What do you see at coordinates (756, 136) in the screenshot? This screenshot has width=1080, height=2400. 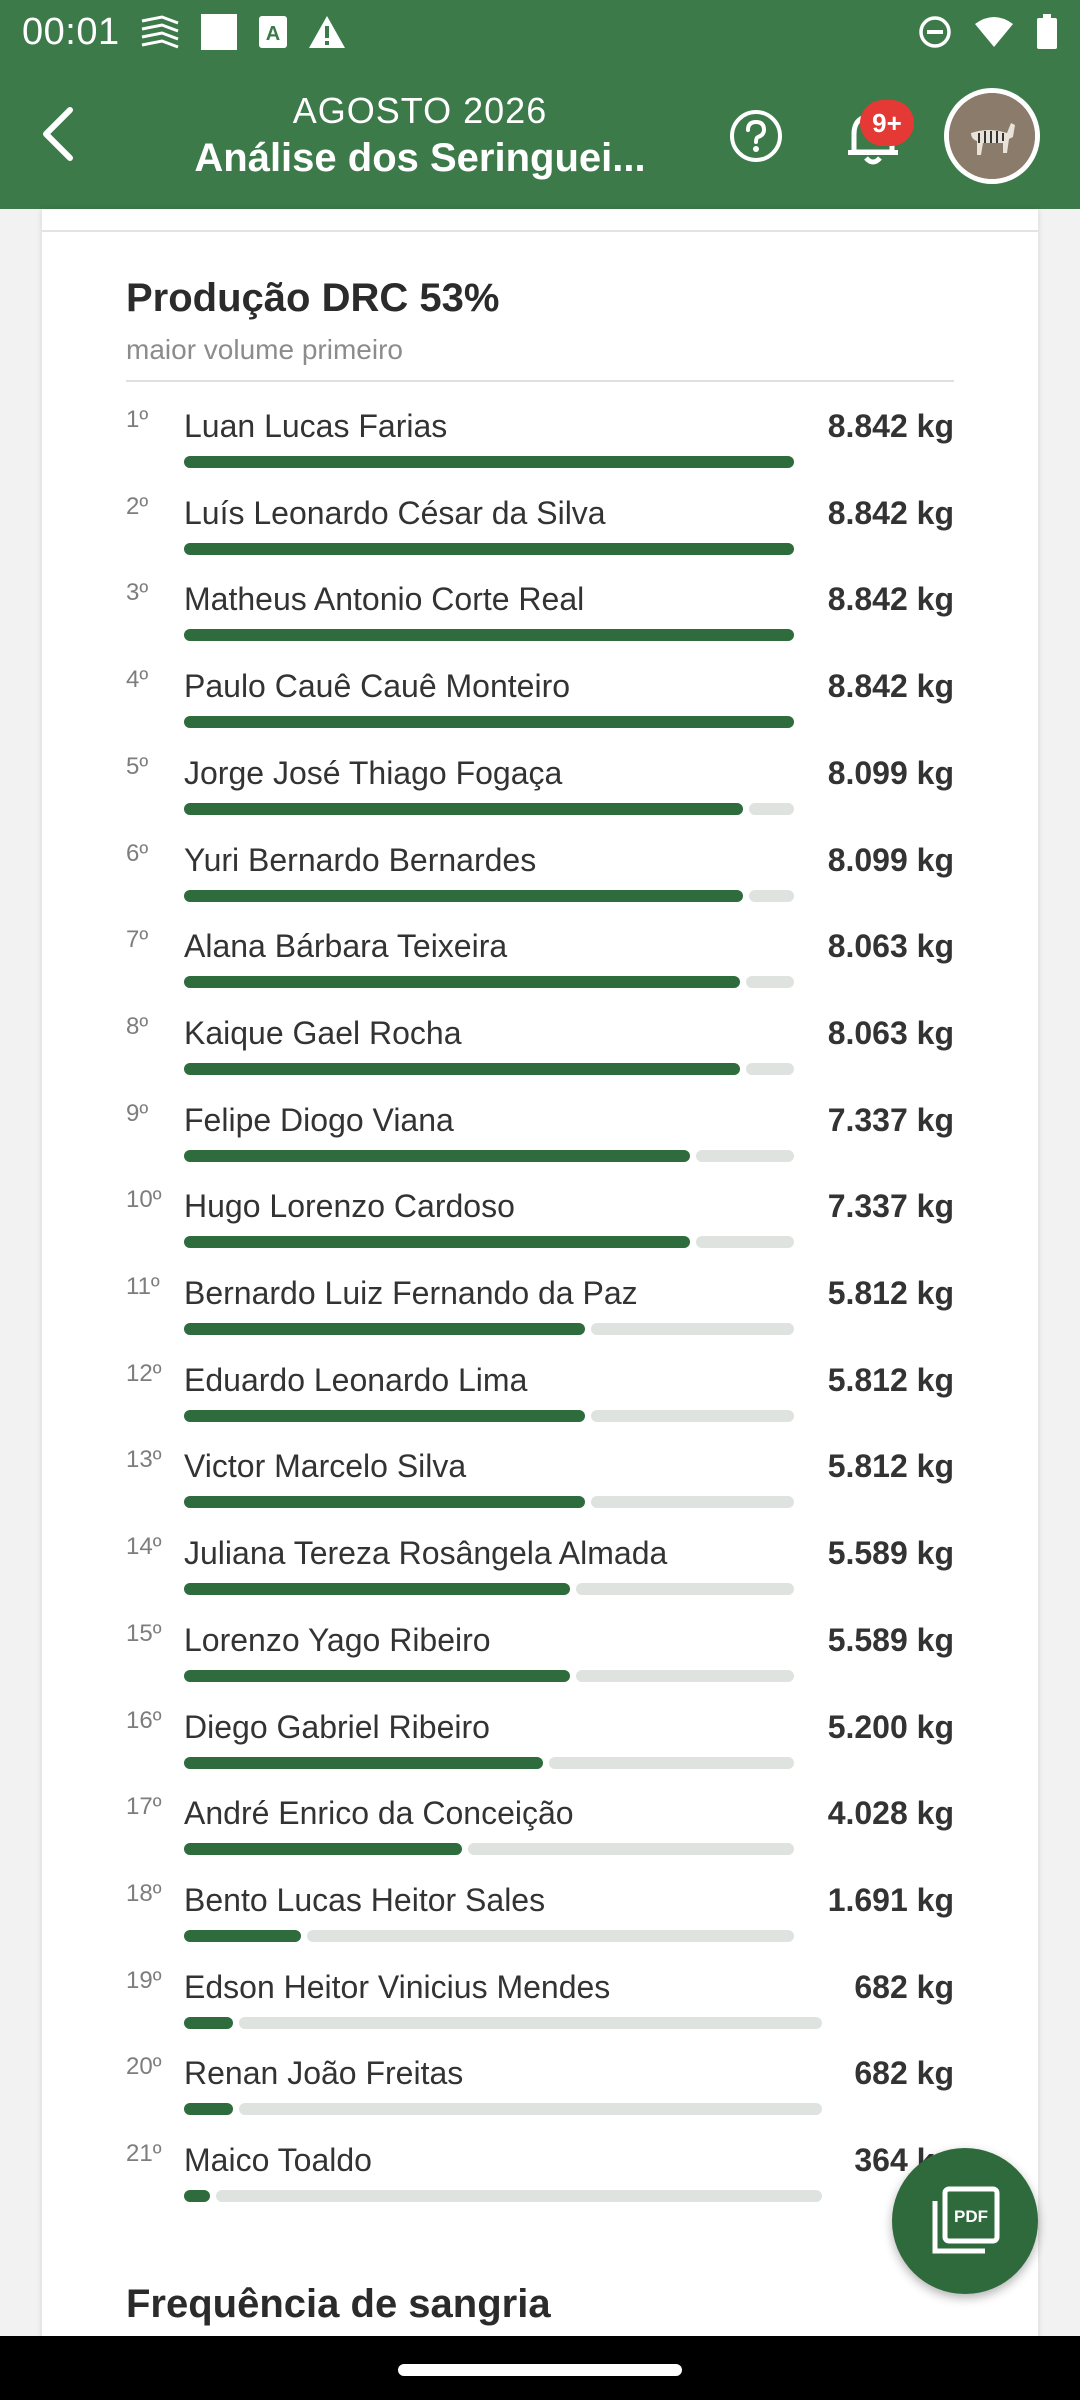 I see `help-icon` at bounding box center [756, 136].